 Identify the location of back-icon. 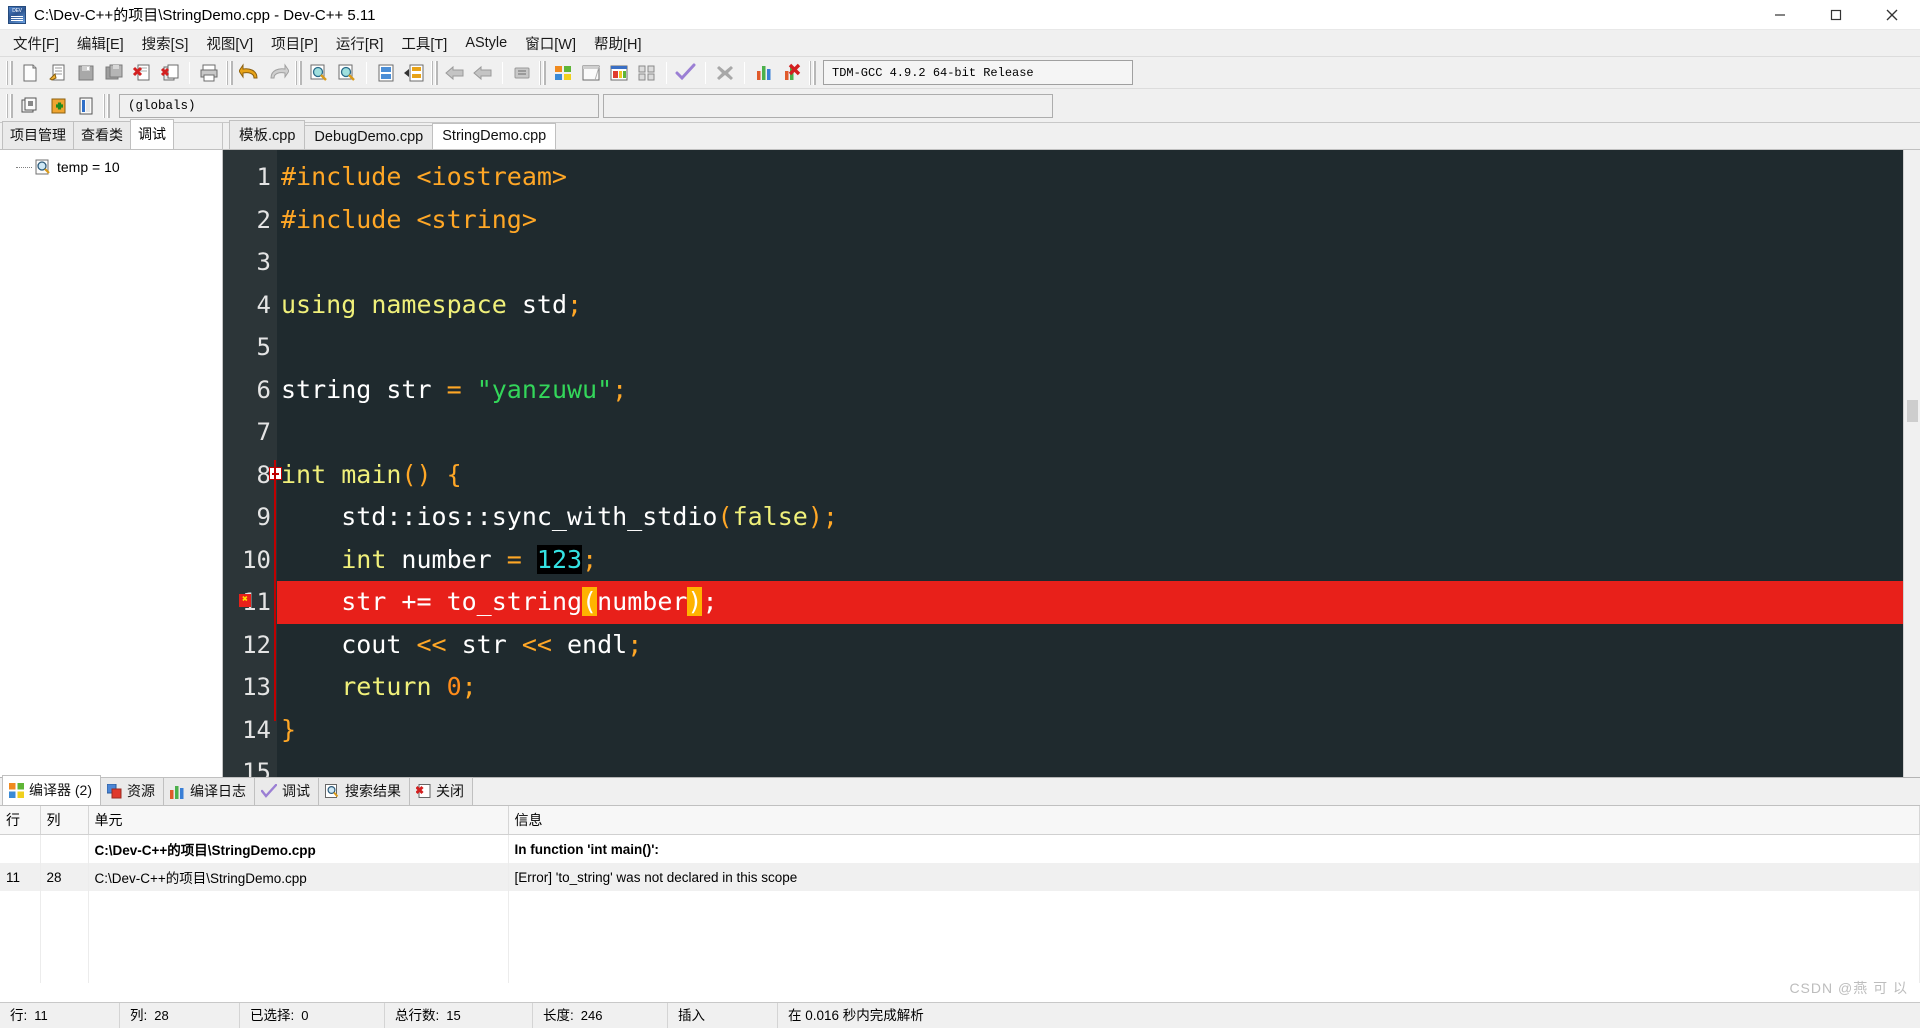
(455, 73).